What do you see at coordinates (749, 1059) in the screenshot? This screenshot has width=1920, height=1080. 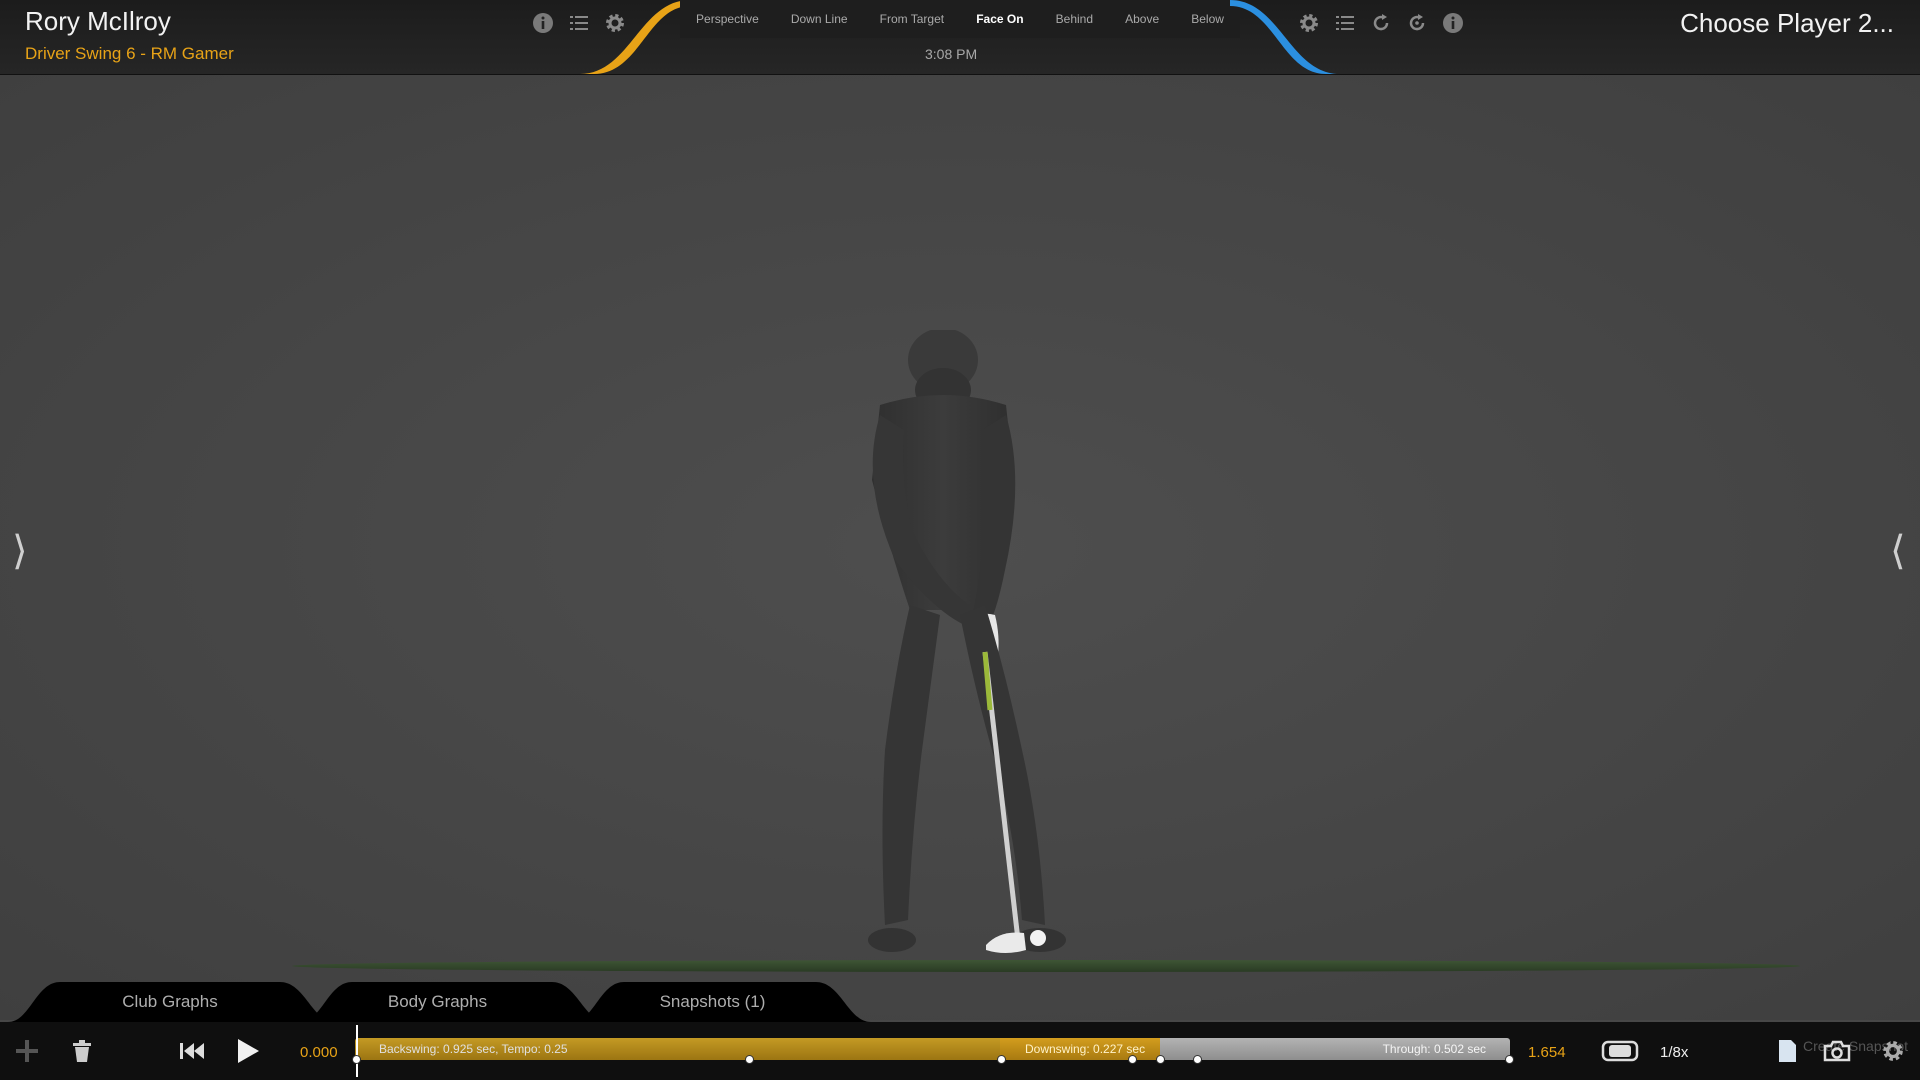 I see `timeline-marker-mid-backswing` at bounding box center [749, 1059].